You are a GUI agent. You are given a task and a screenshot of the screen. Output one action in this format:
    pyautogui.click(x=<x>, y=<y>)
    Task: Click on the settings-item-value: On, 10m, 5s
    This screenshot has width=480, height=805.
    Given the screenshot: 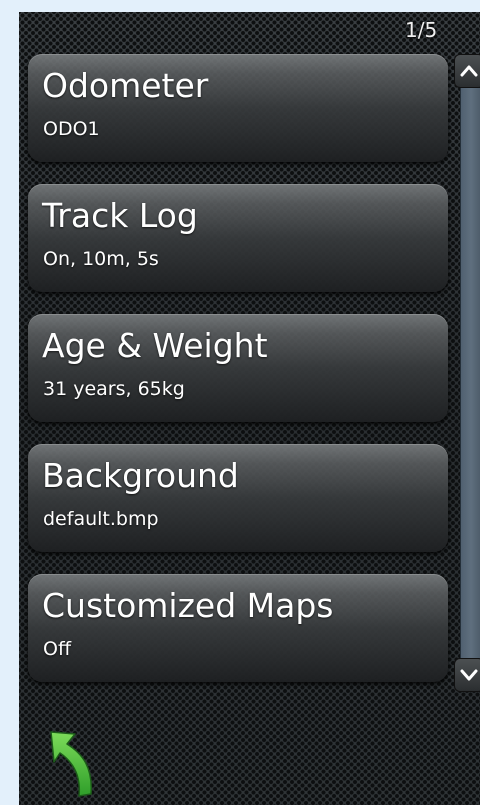 What is the action you would take?
    pyautogui.click(x=101, y=259)
    